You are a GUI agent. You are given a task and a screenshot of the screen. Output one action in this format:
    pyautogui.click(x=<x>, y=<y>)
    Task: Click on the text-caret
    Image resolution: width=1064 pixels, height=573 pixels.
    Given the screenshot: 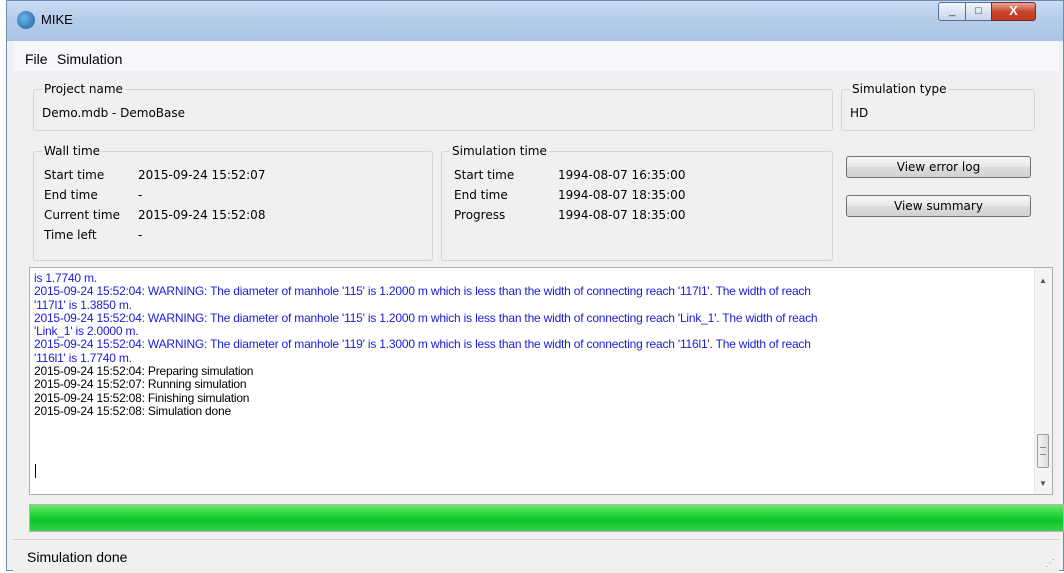 What is the action you would take?
    pyautogui.click(x=35, y=471)
    